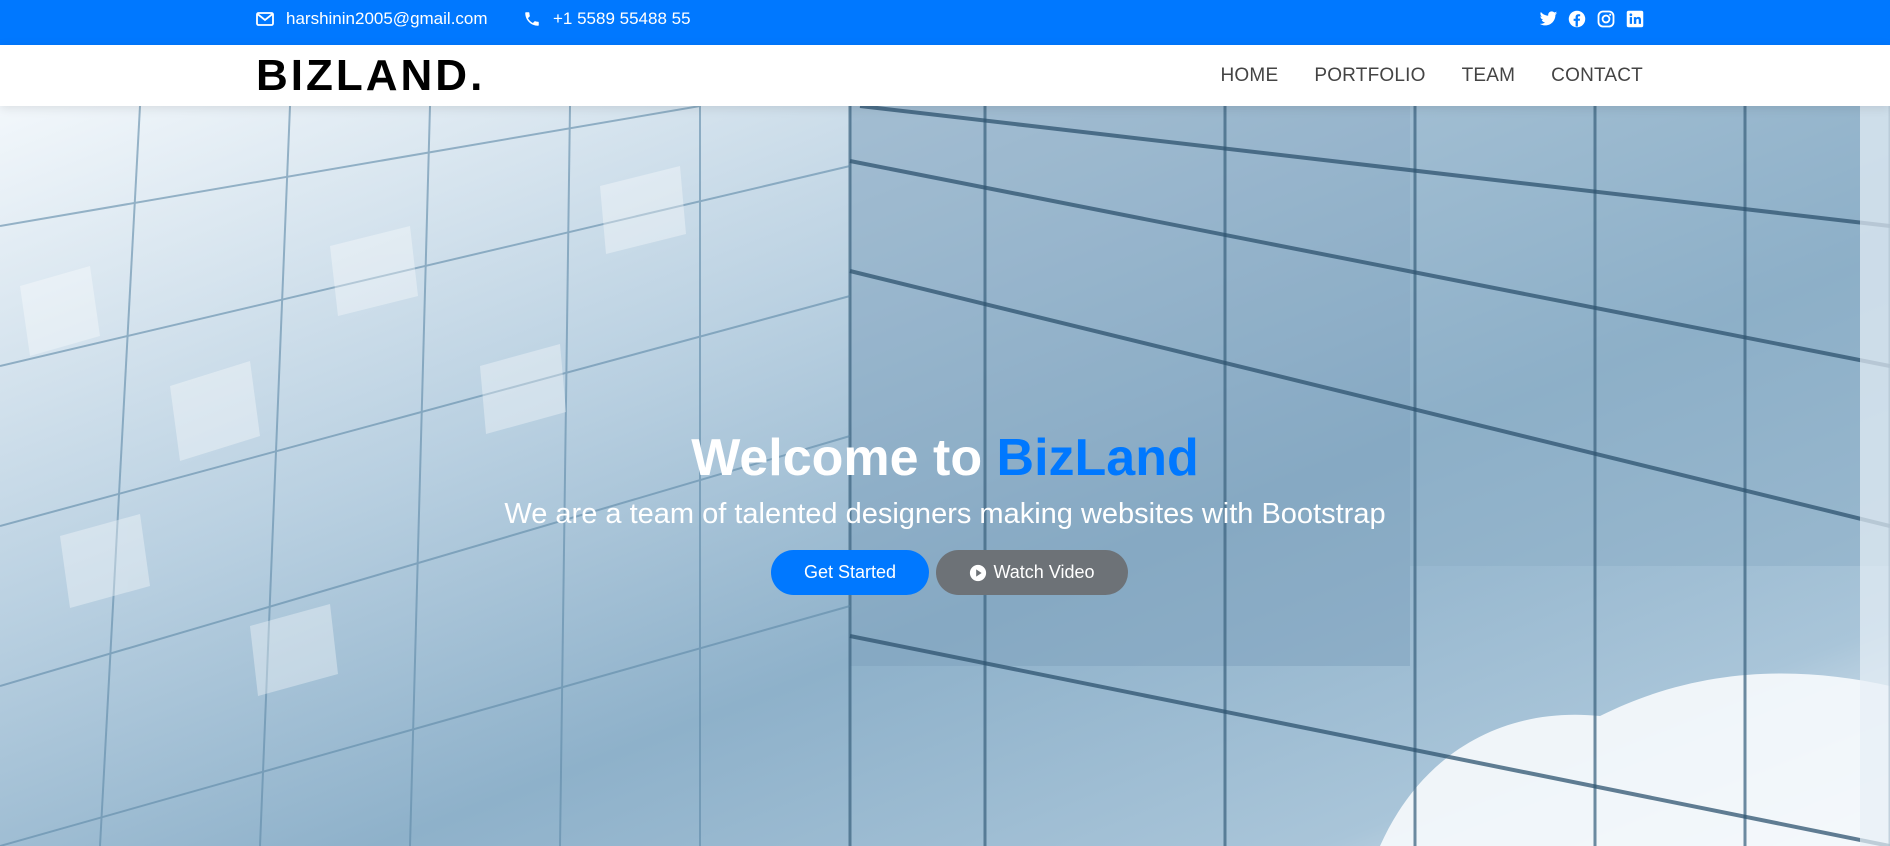 Image resolution: width=1890 pixels, height=846 pixels. Describe the element at coordinates (1250, 76) in the screenshot. I see `nav-home: HOME` at that location.